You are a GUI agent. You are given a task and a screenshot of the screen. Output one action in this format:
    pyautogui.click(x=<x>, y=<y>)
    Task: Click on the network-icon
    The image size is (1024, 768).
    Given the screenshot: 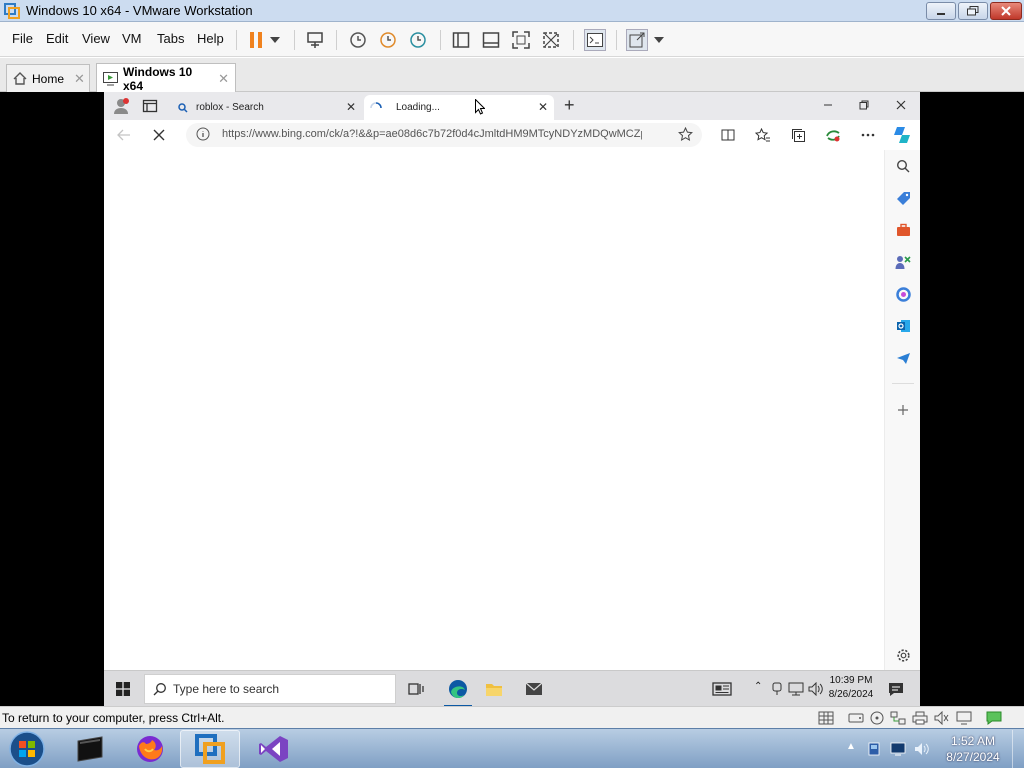 What is the action you would take?
    pyautogui.click(x=796, y=689)
    